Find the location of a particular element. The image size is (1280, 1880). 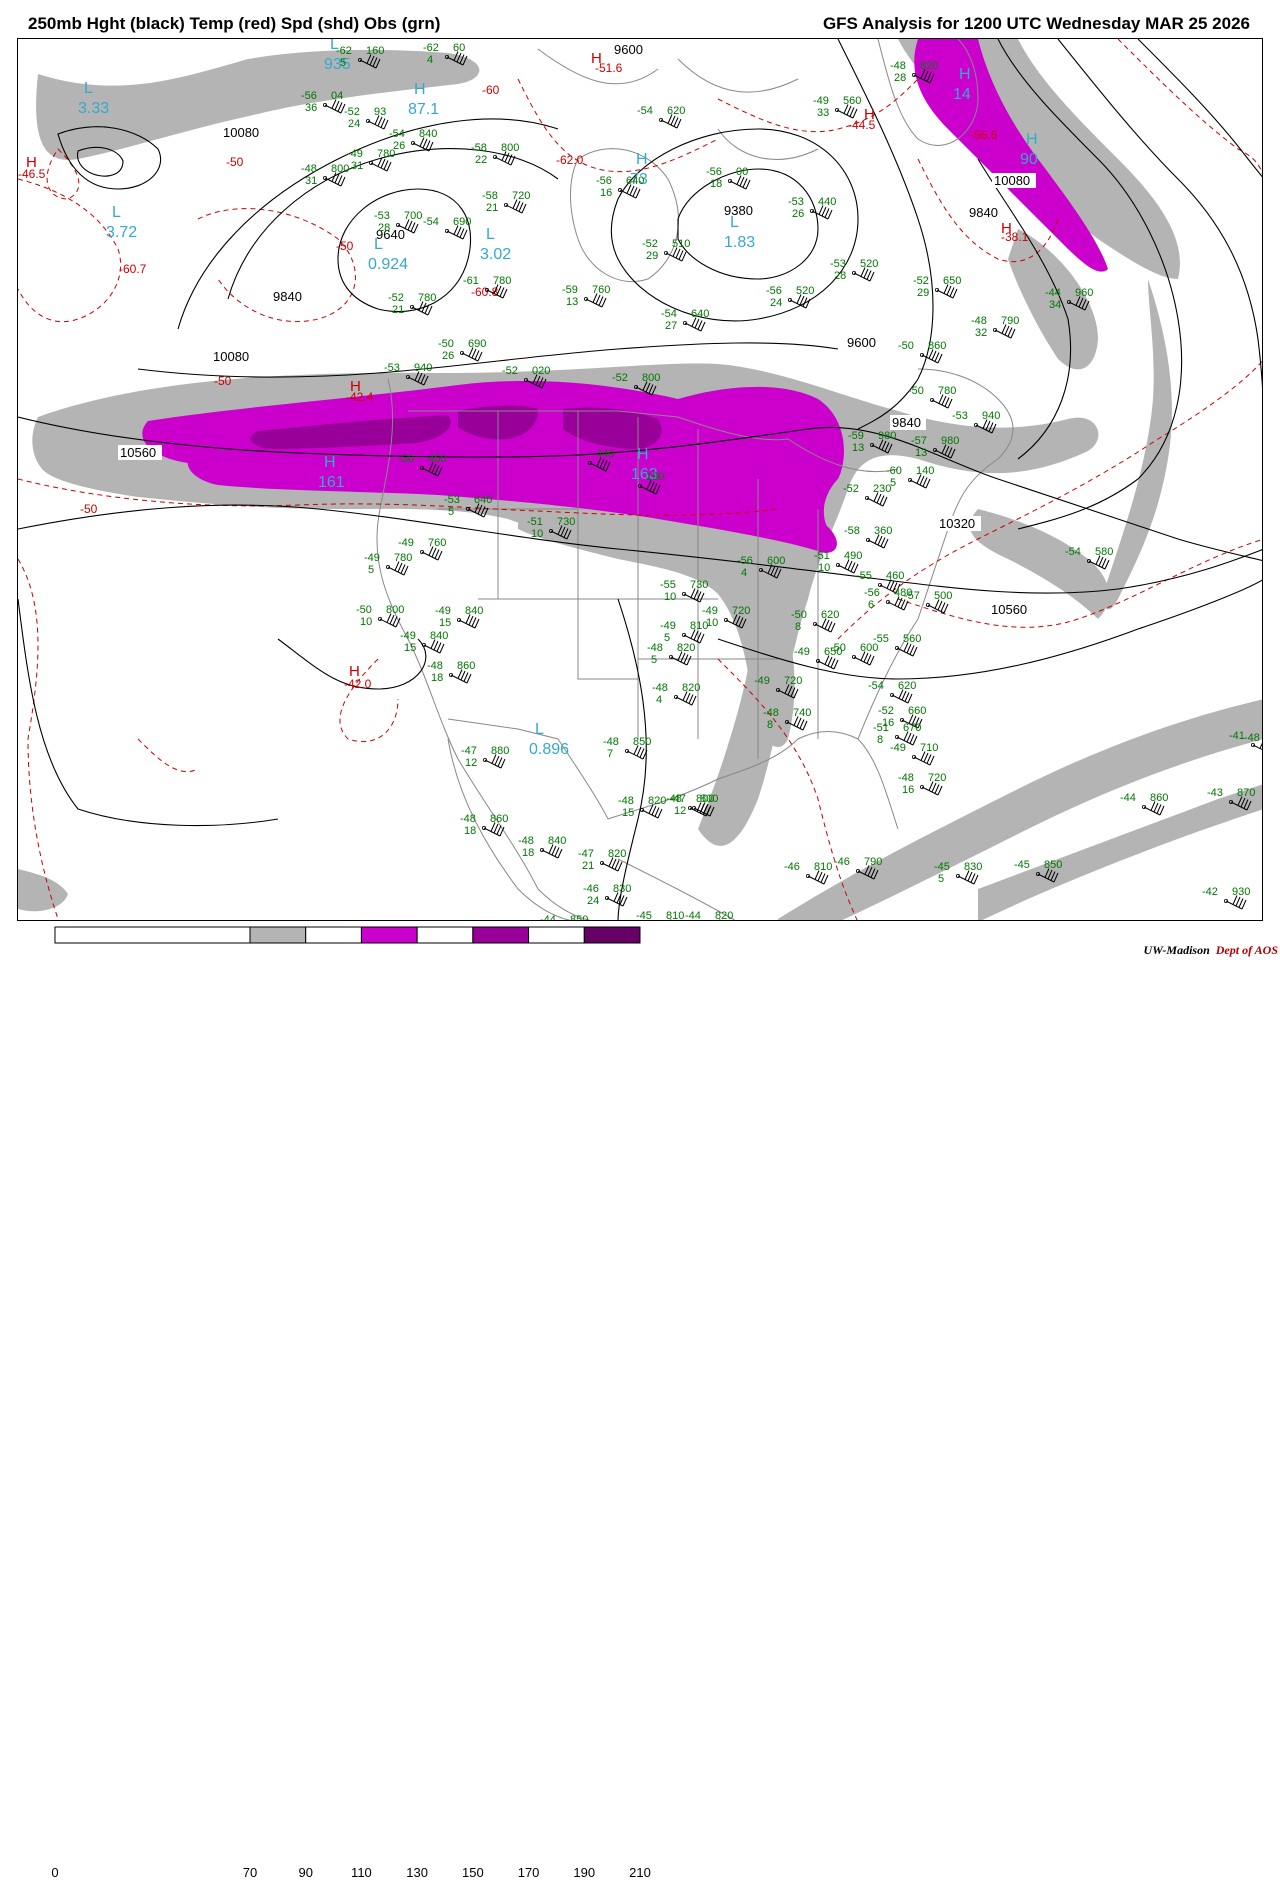

center-value: 90 is located at coordinates (1029, 159).